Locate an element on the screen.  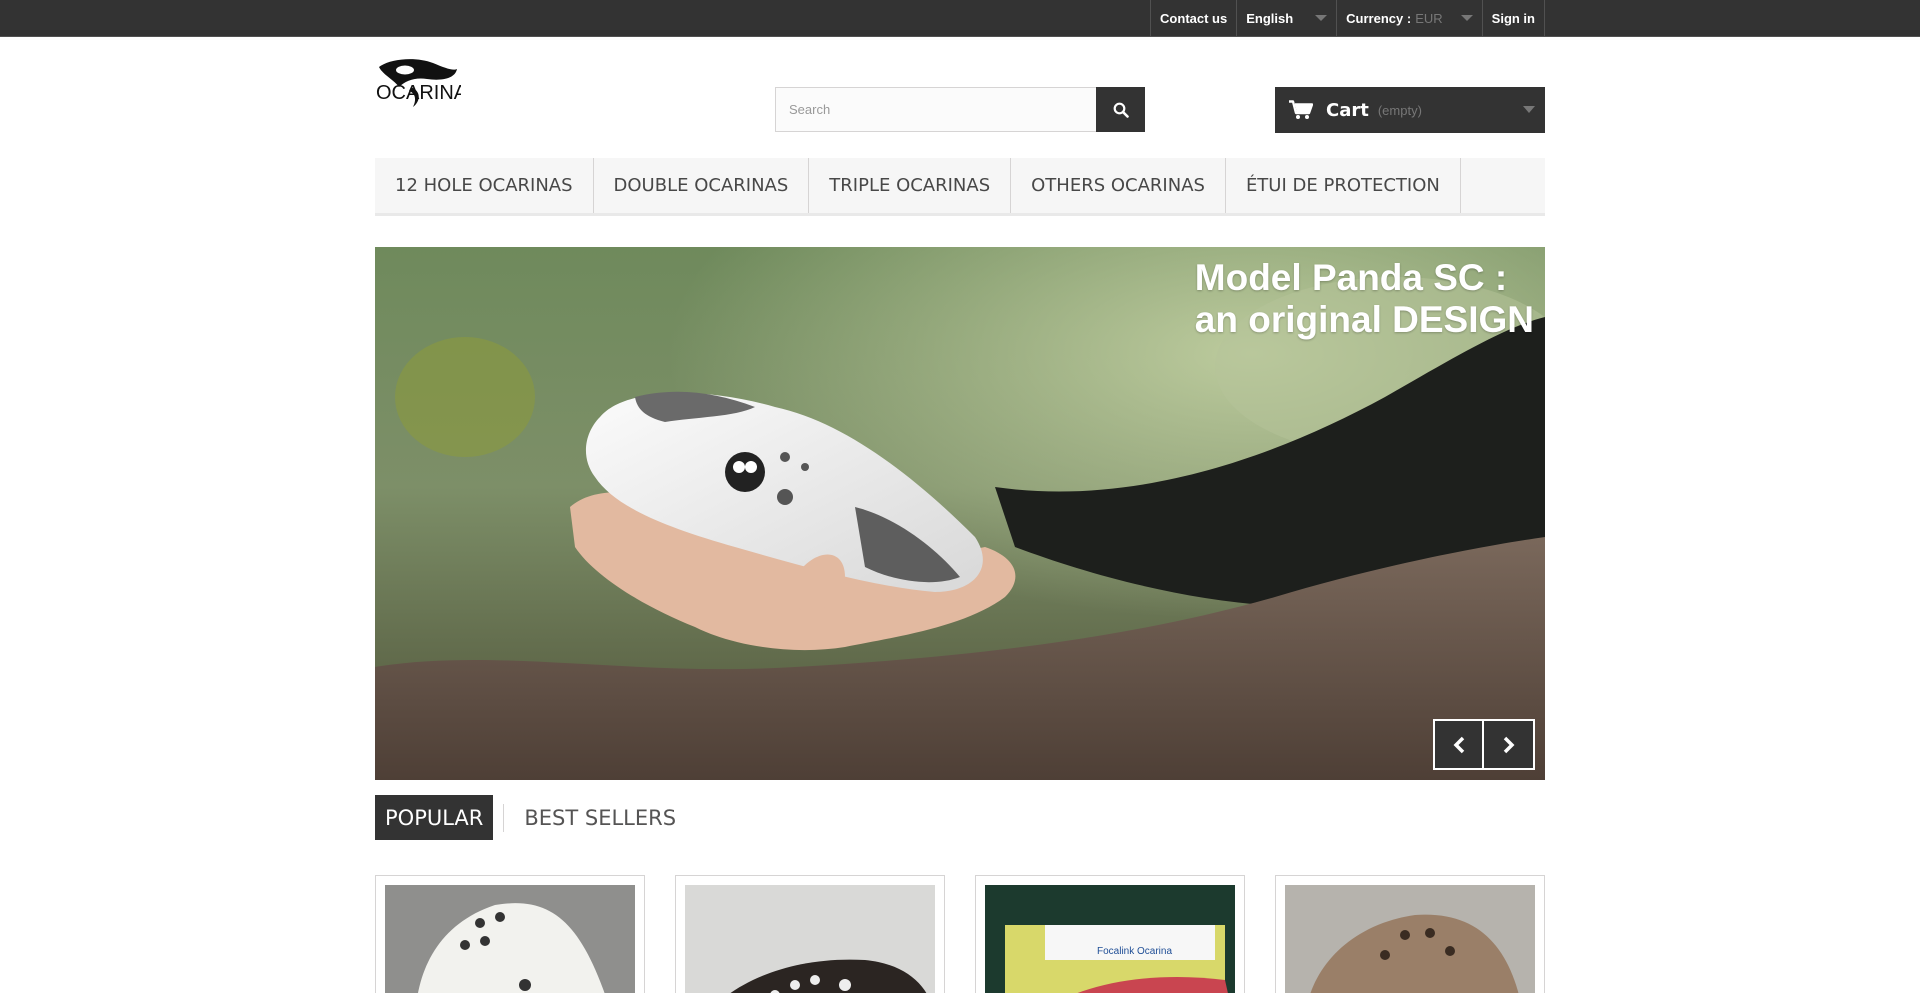
product-photo: Focalink Ocarina is located at coordinates (1110, 939).